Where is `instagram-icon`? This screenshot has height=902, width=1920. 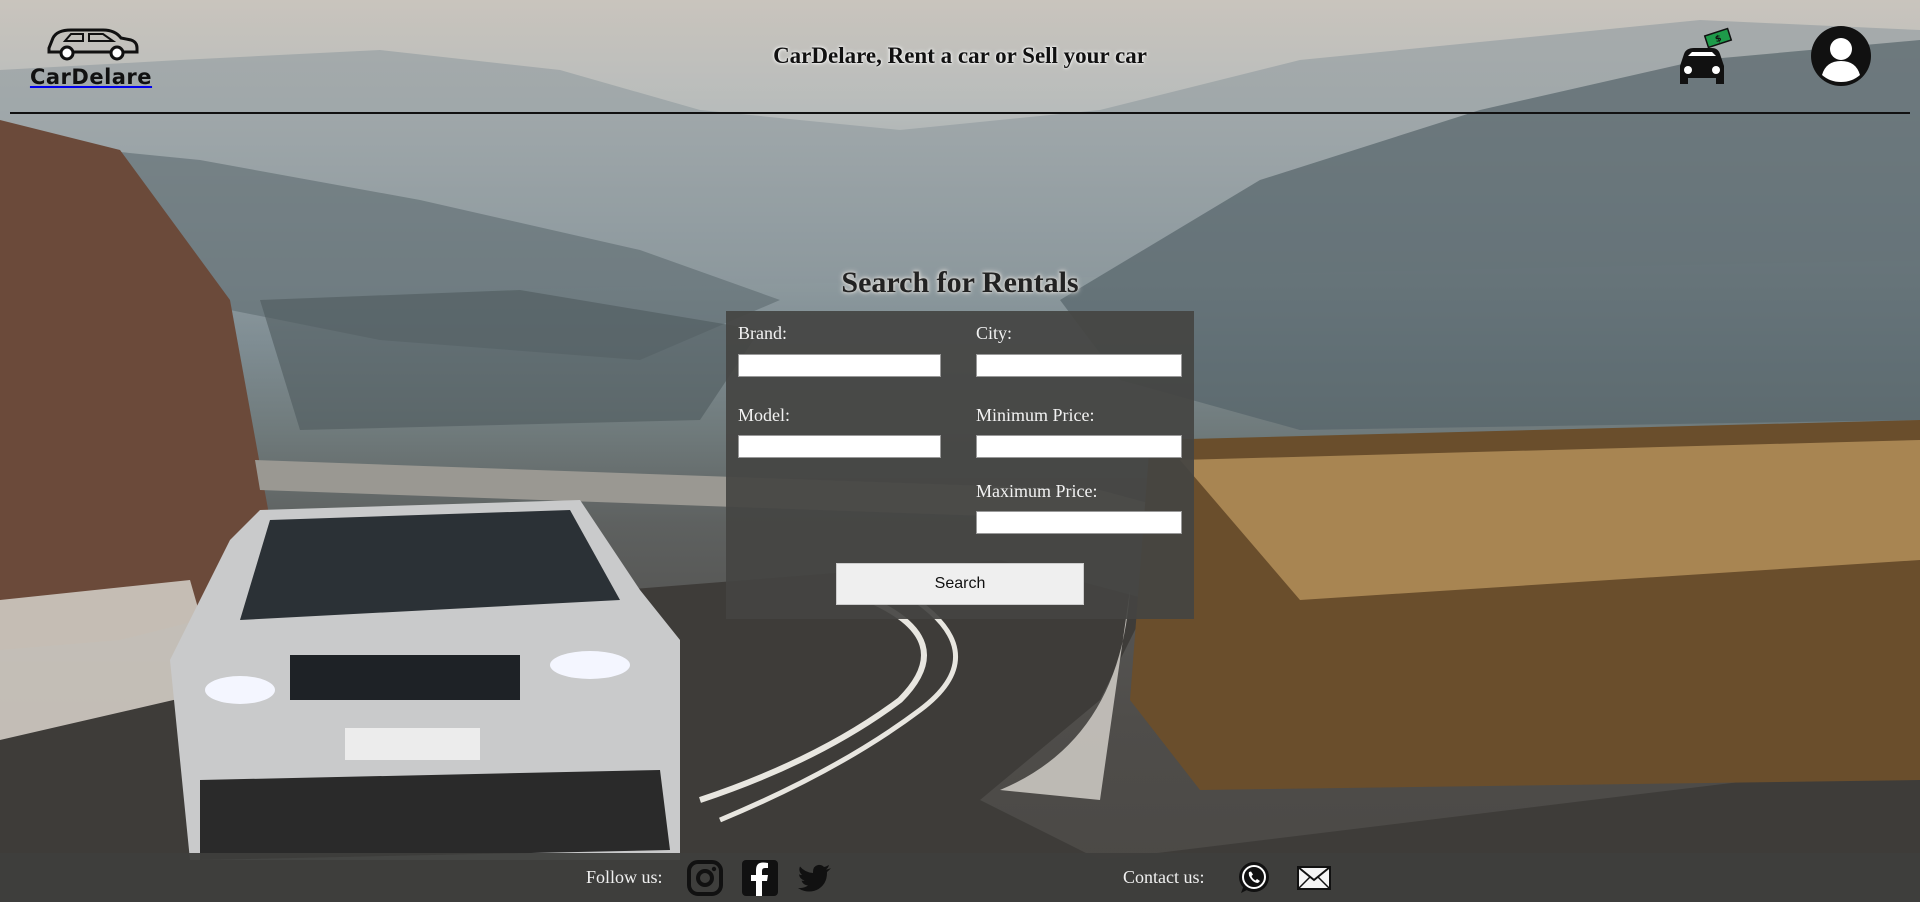 instagram-icon is located at coordinates (705, 878).